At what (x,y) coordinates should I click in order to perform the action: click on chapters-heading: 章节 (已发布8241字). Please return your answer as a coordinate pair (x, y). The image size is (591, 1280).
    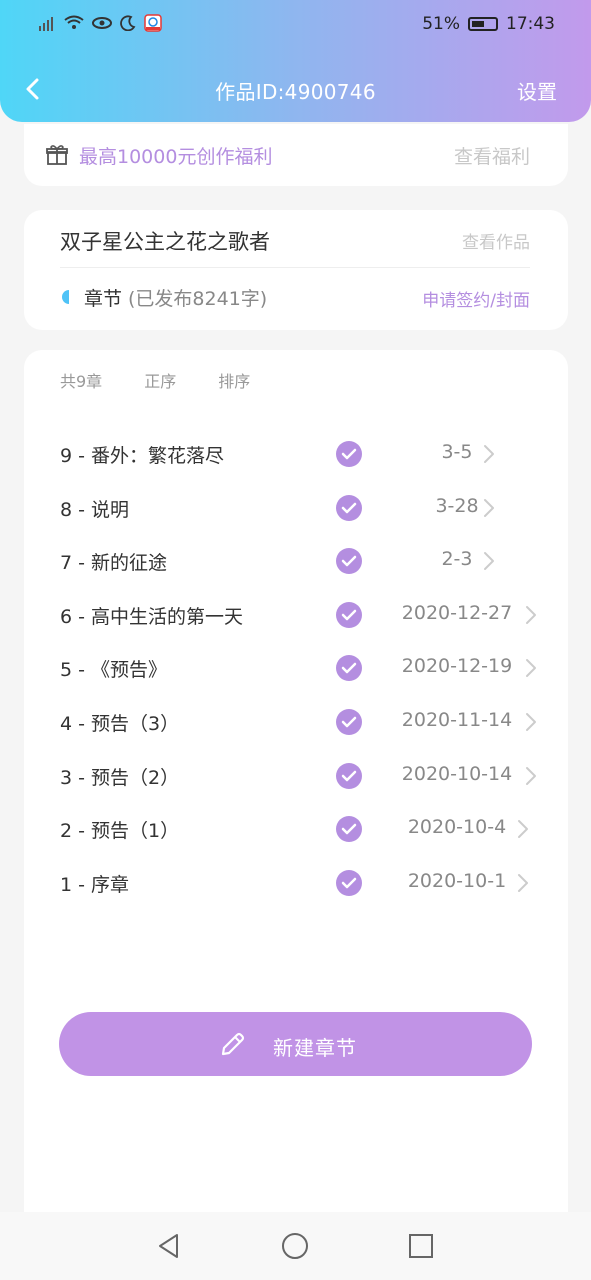
    Looking at the image, I should click on (175, 297).